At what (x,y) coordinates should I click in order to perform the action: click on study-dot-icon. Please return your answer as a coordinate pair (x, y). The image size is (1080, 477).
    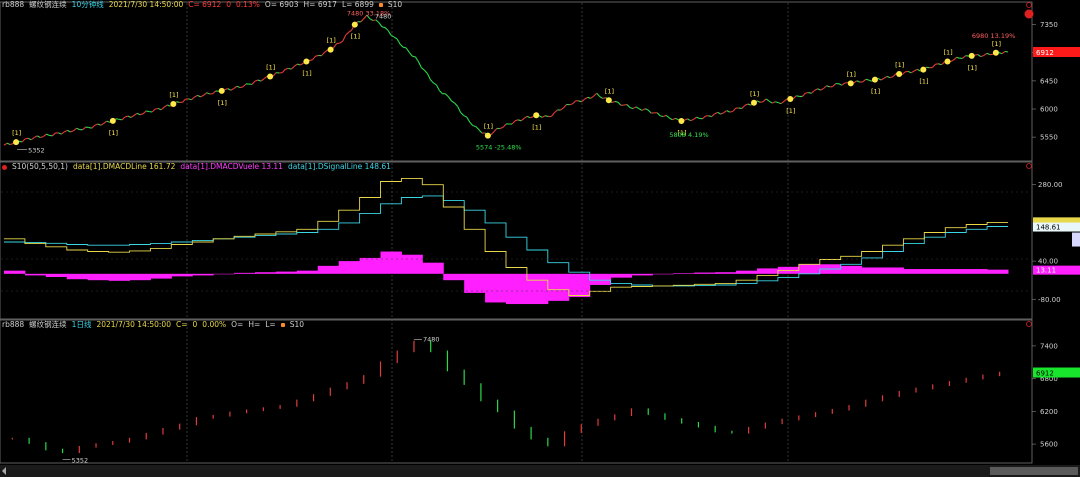
    Looking at the image, I should click on (4, 167).